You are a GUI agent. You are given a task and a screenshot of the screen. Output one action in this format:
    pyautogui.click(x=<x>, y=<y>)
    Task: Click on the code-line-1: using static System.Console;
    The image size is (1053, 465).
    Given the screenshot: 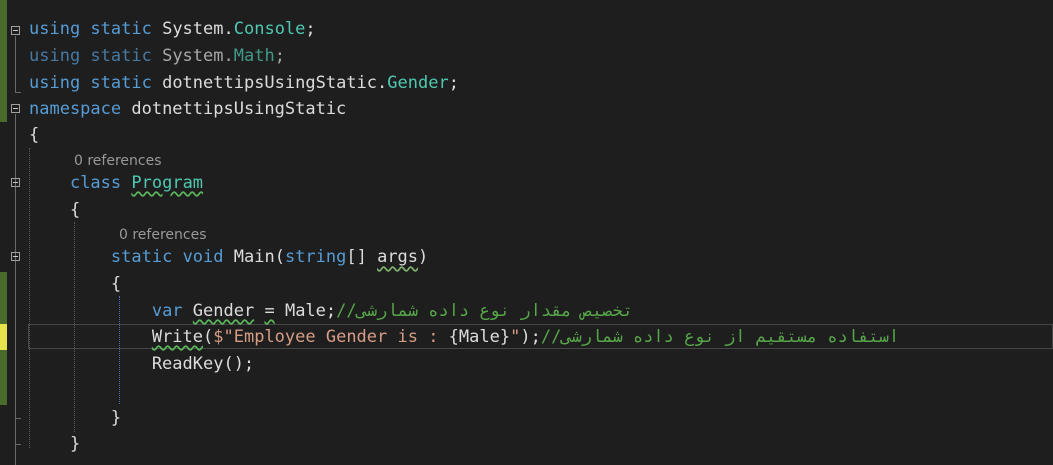 What is the action you would take?
    pyautogui.click(x=172, y=29)
    